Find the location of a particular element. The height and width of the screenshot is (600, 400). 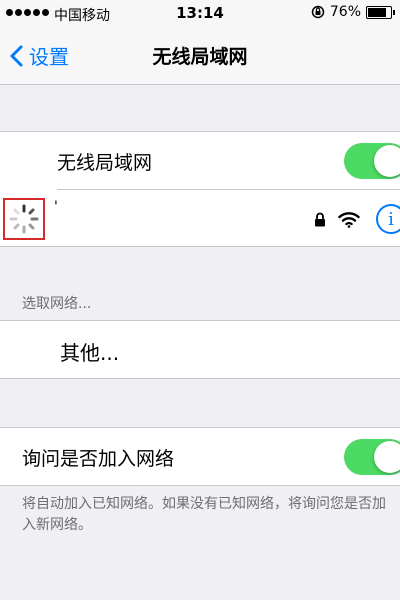

highlight-box is located at coordinates (24, 219).